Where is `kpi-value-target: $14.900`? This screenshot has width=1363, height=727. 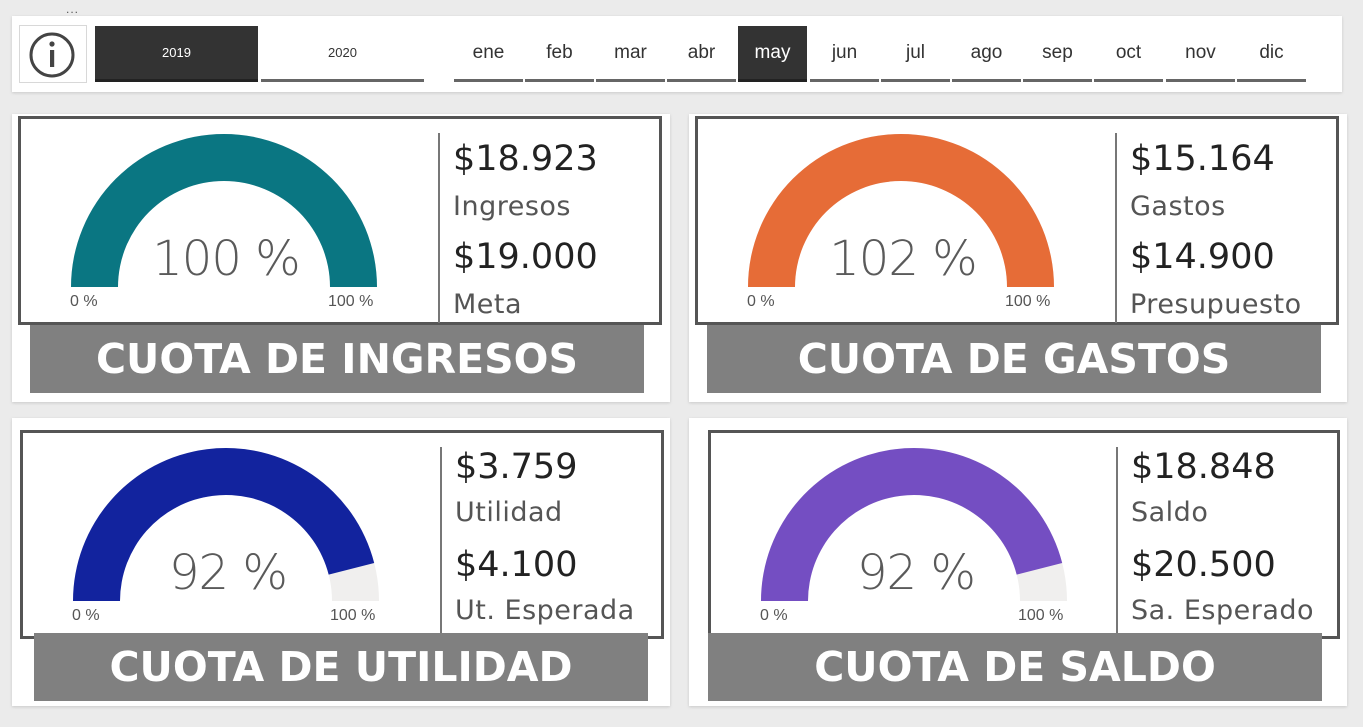 kpi-value-target: $14.900 is located at coordinates (1202, 257).